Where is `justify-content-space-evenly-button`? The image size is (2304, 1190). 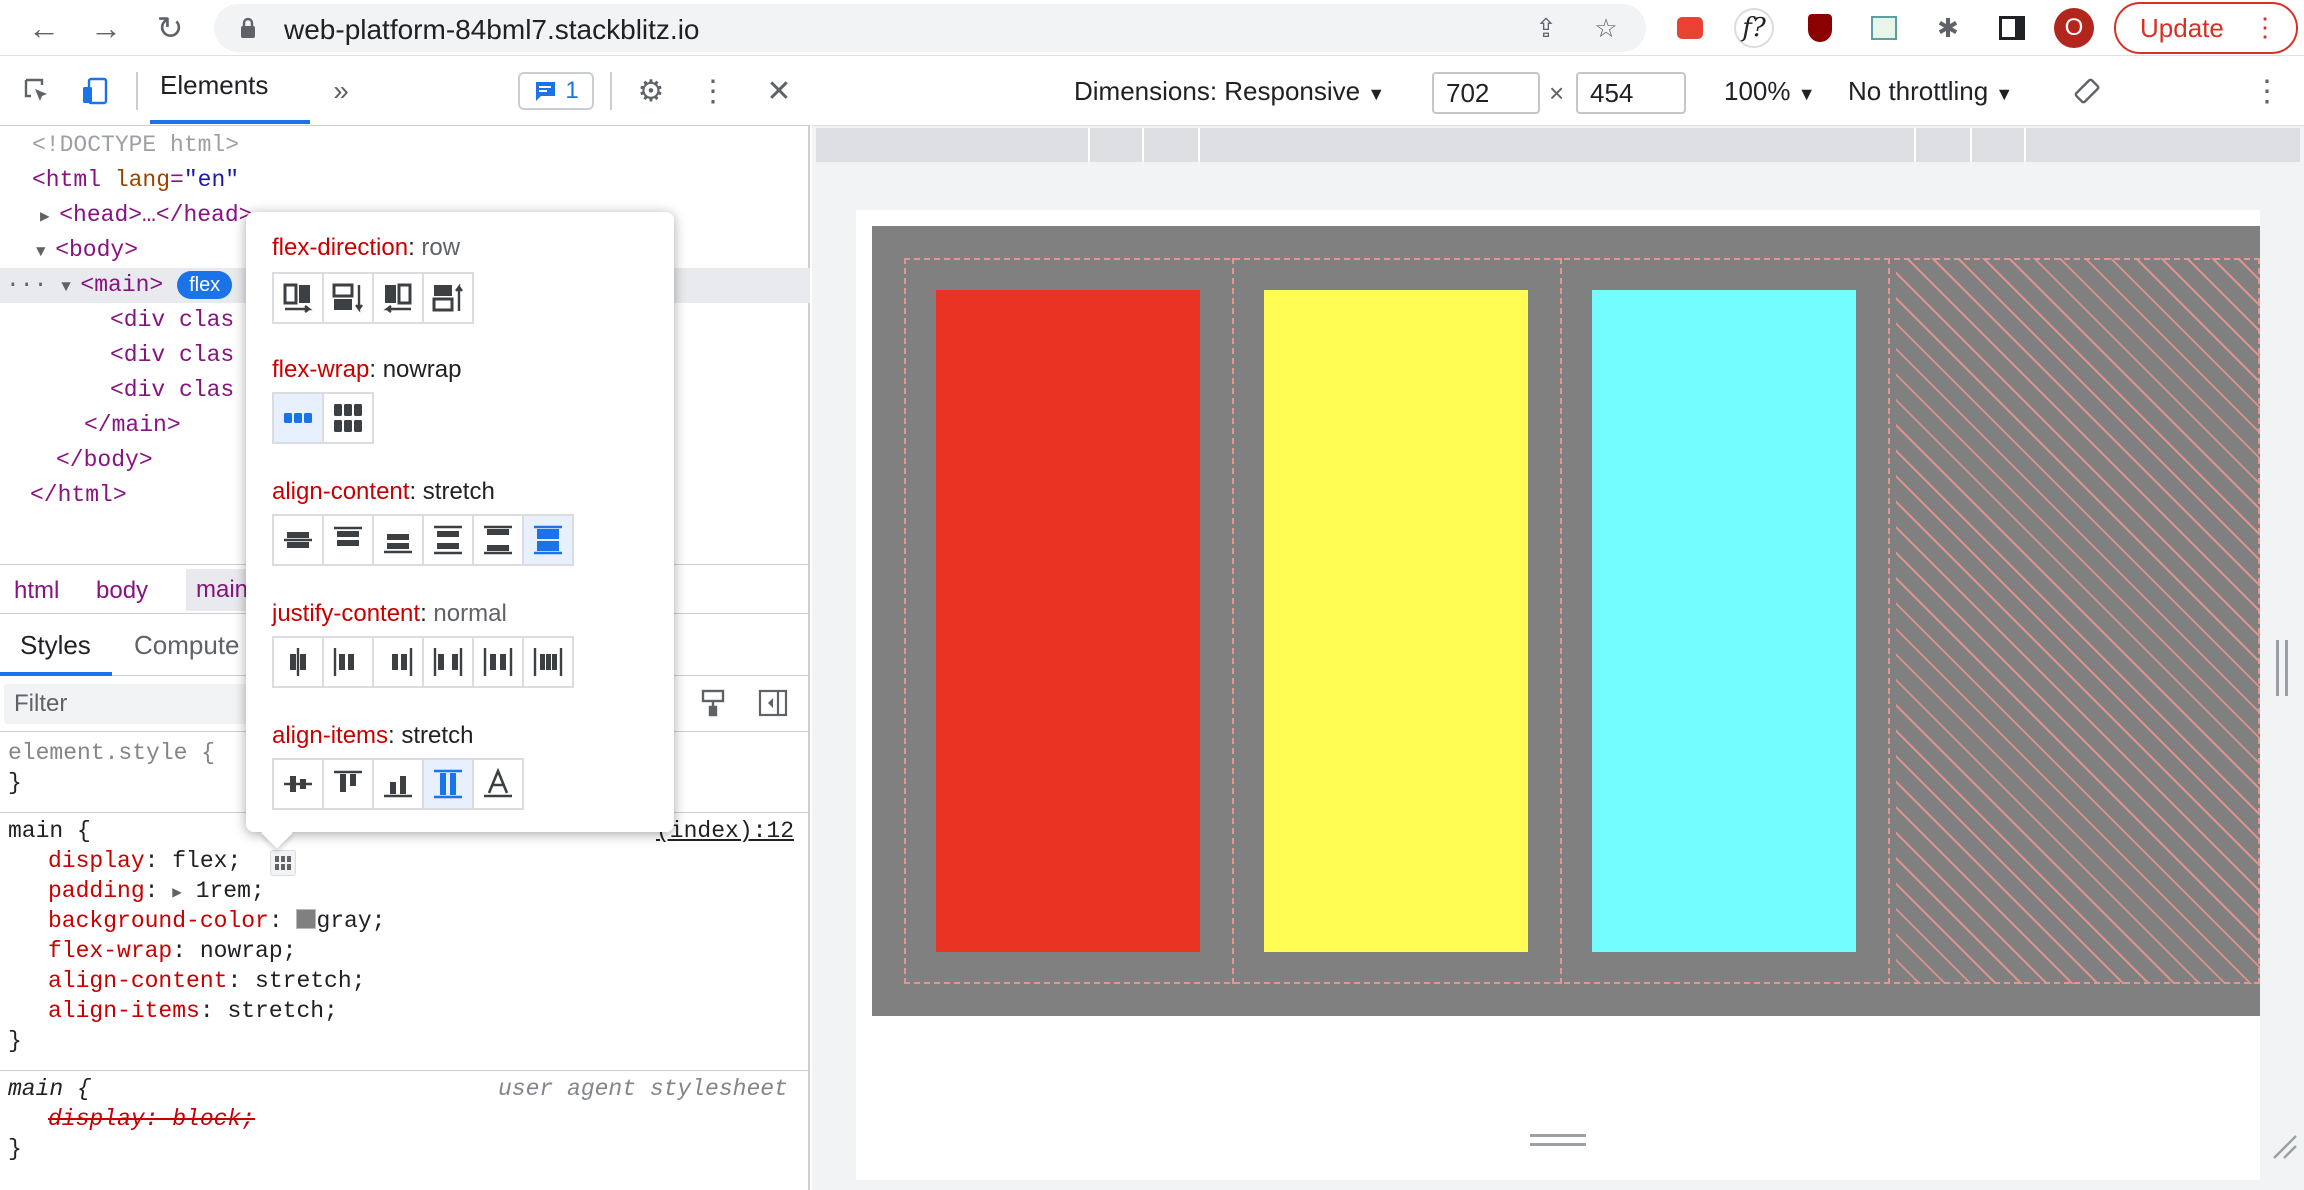 justify-content-space-evenly-button is located at coordinates (548, 662).